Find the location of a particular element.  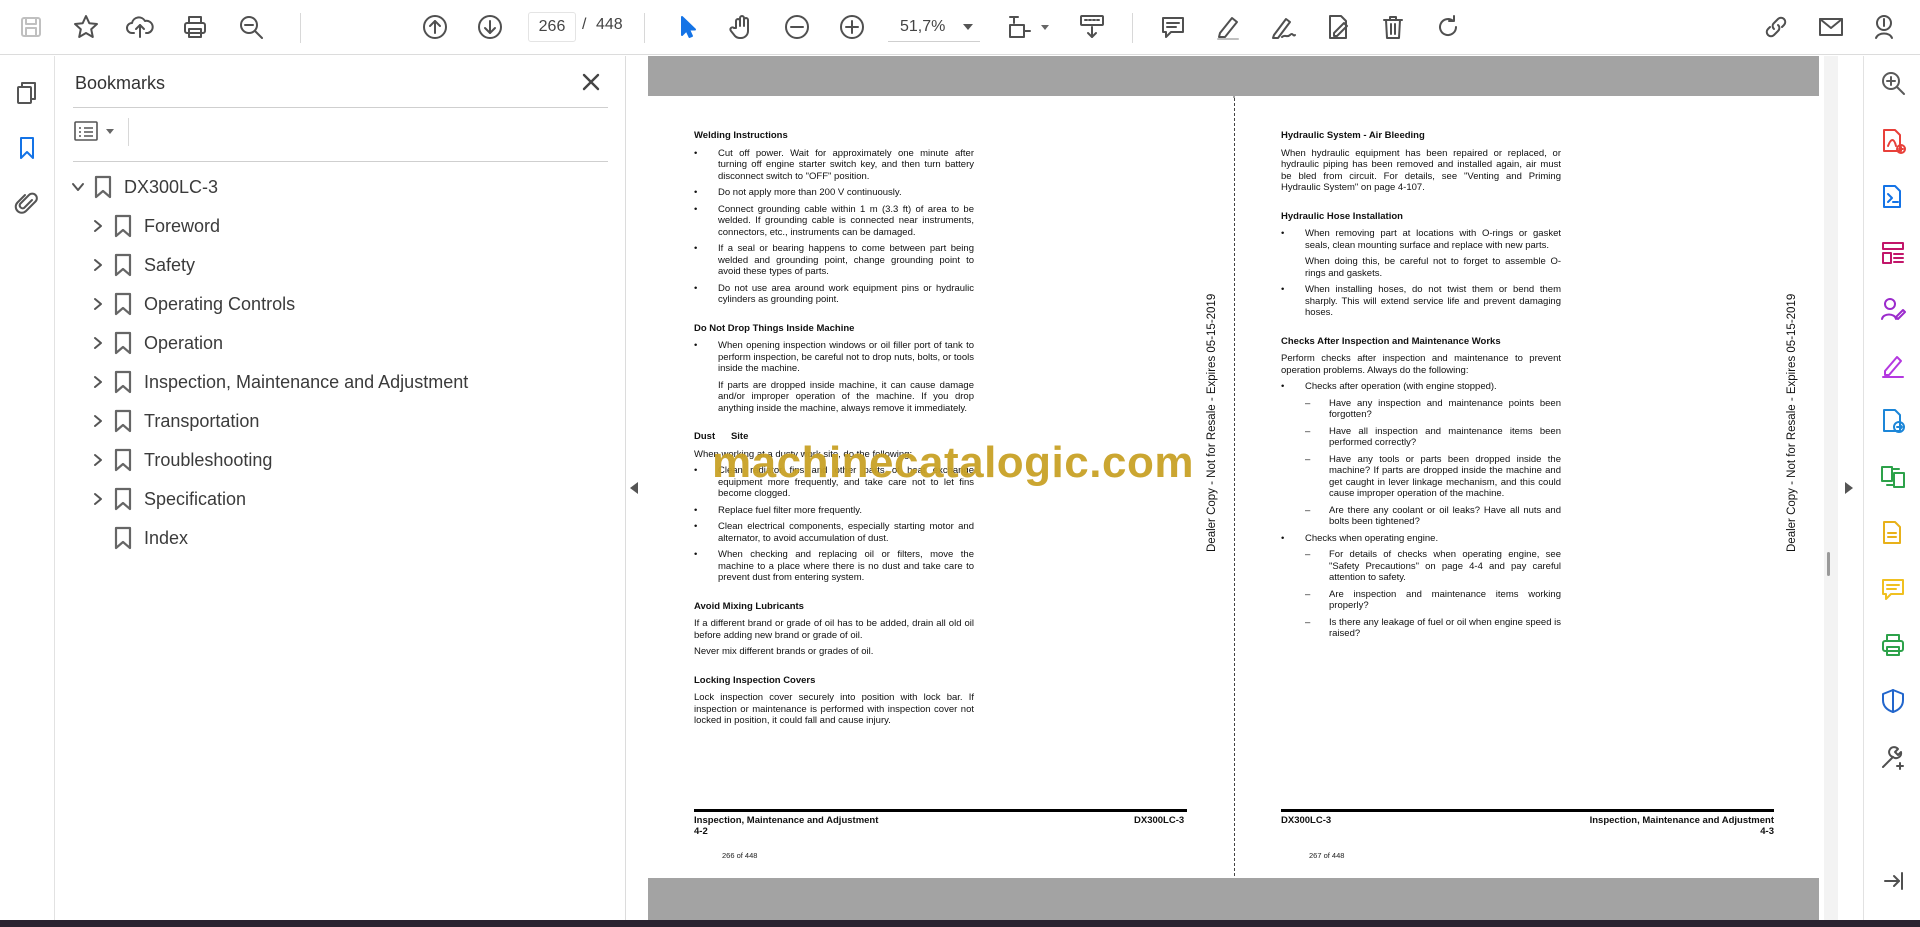

share-link-icon is located at coordinates (1776, 27).